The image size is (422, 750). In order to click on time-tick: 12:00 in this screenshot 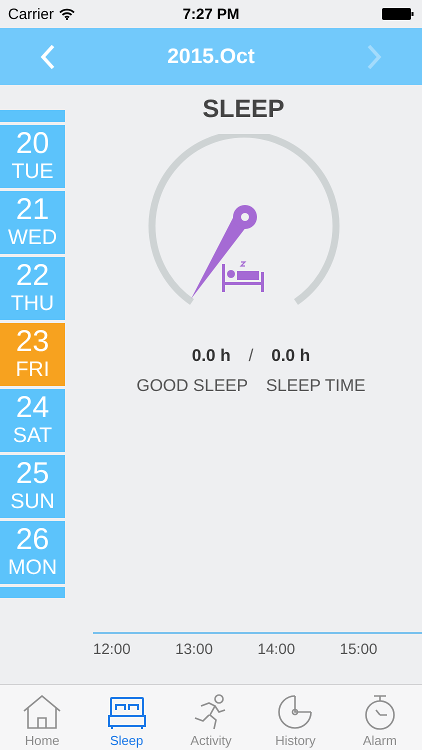, I will do `click(112, 649)`.